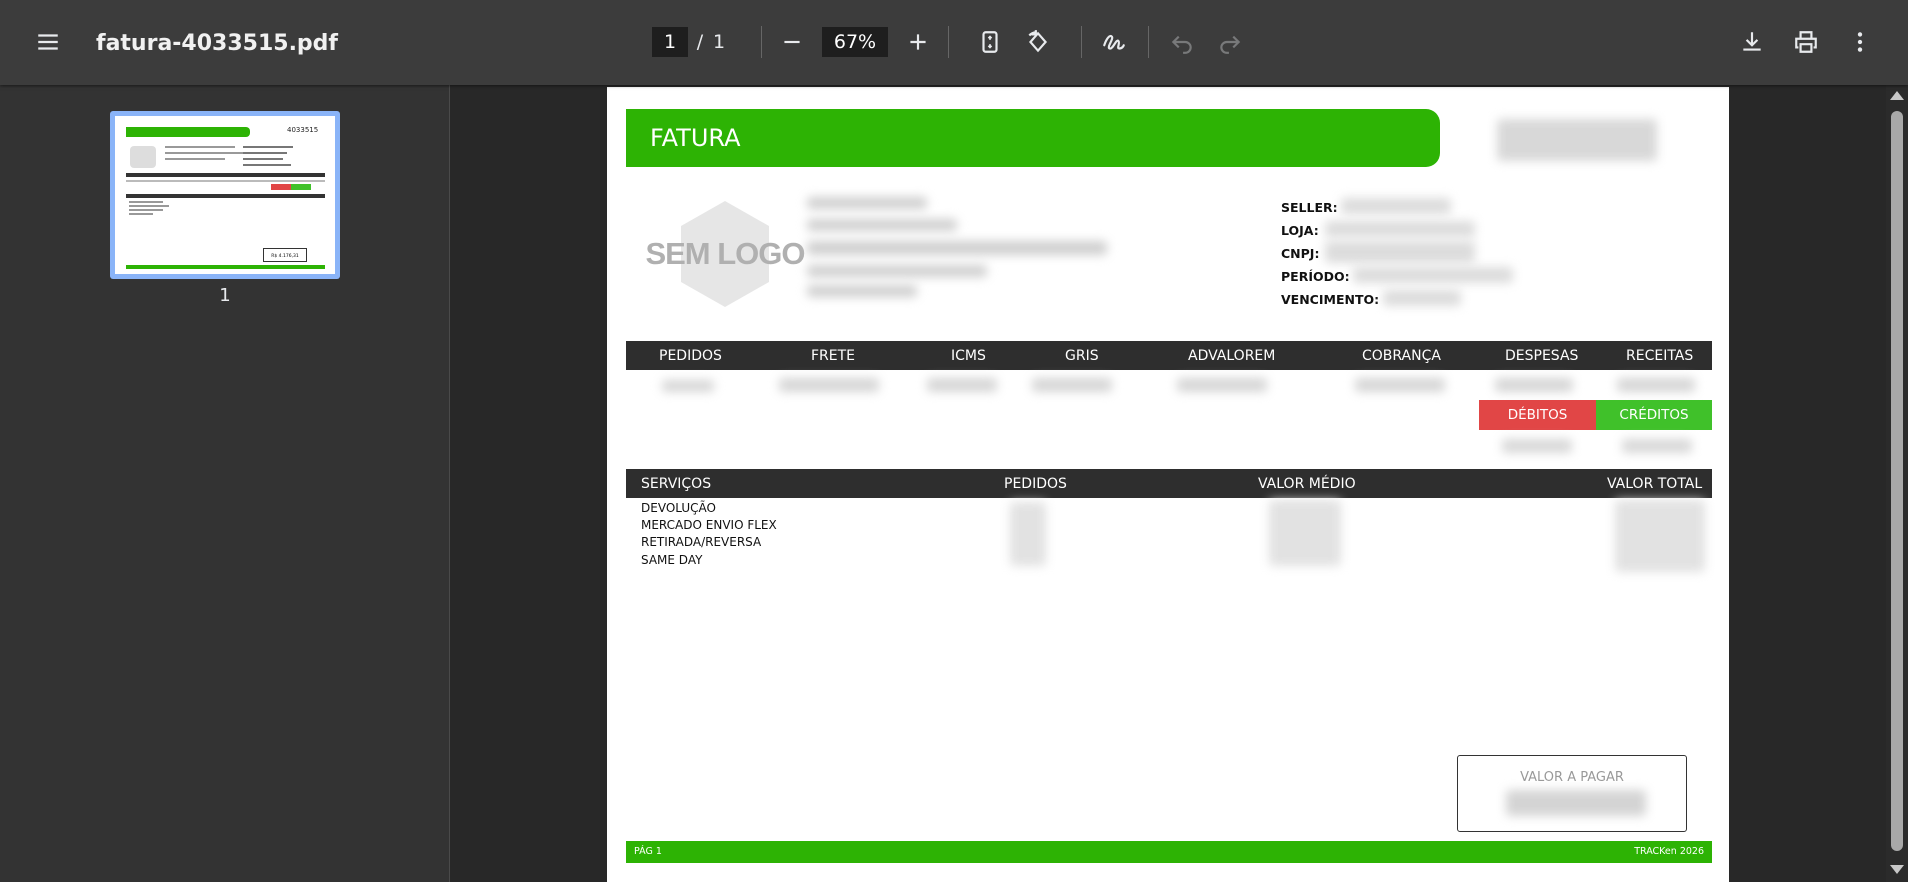  Describe the element at coordinates (648, 851) in the screenshot. I see `footer-page: PÁG 1` at that location.